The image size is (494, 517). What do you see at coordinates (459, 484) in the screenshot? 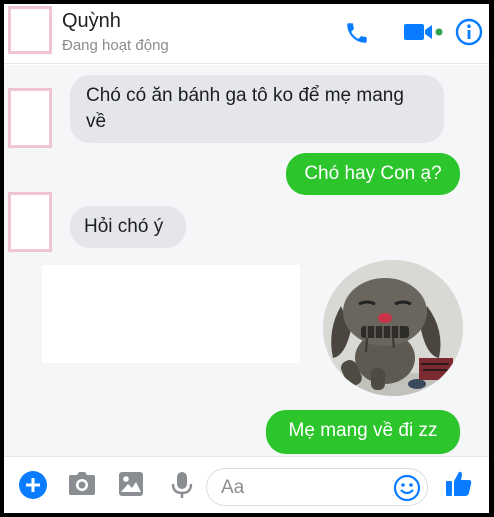
I see `thumbs-up-icon` at bounding box center [459, 484].